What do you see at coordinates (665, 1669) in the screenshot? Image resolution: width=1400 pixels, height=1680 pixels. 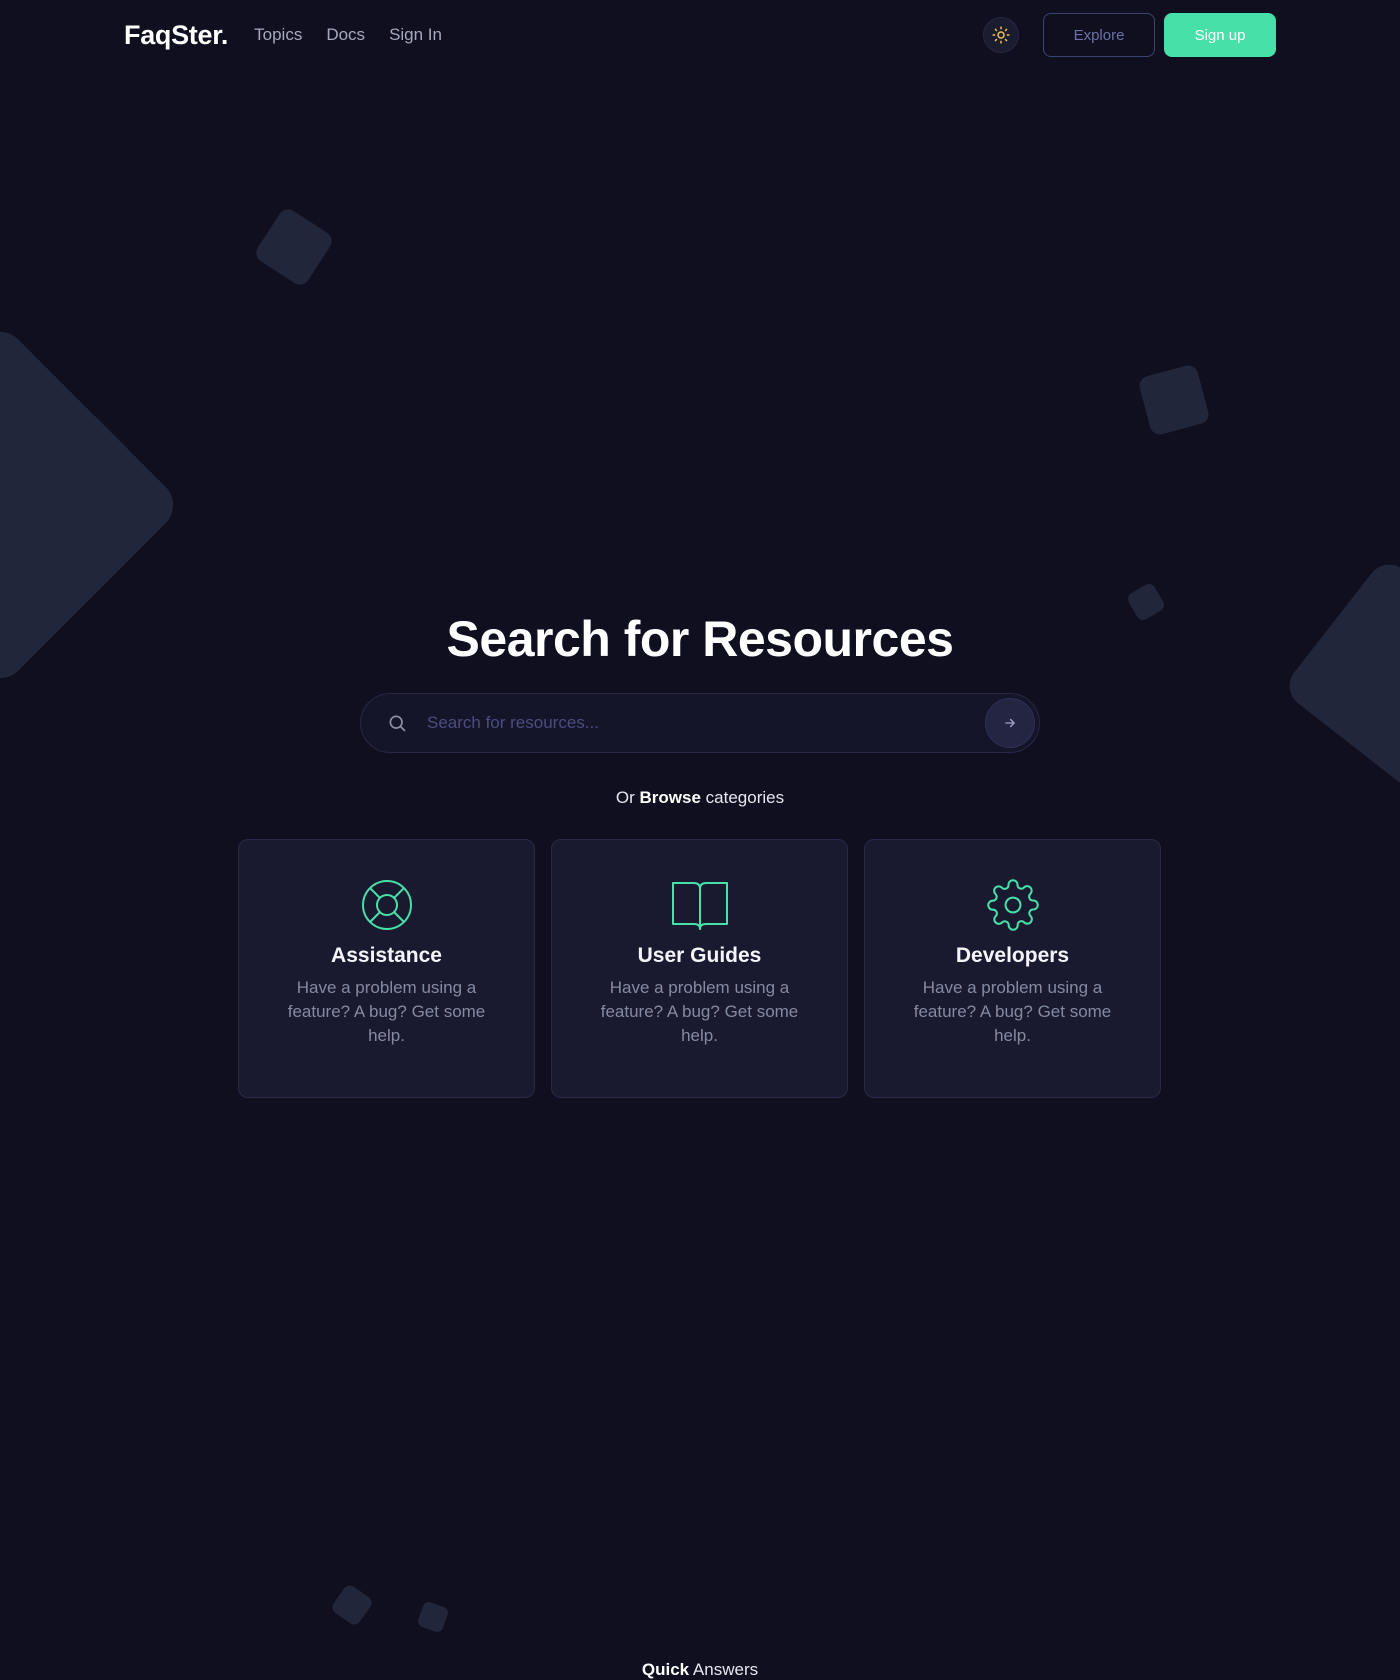 I see `quick-answers-bold: Quick` at bounding box center [665, 1669].